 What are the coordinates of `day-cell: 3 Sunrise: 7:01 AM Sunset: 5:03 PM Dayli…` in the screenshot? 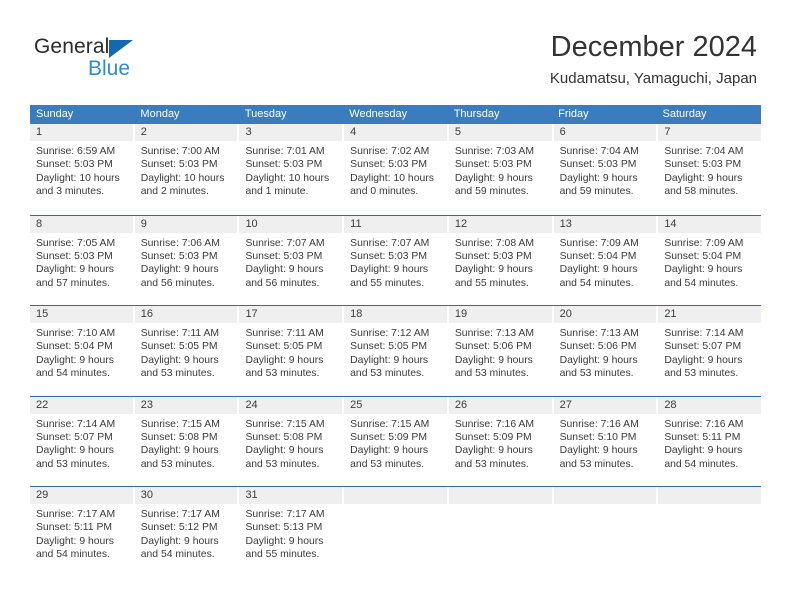 It's located at (292, 169).